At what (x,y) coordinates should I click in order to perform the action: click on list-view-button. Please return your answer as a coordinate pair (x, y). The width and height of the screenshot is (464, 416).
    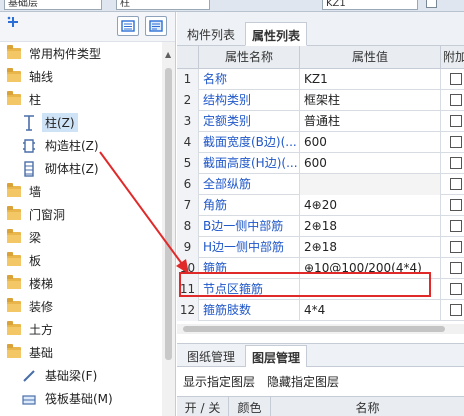
    Looking at the image, I should click on (128, 26).